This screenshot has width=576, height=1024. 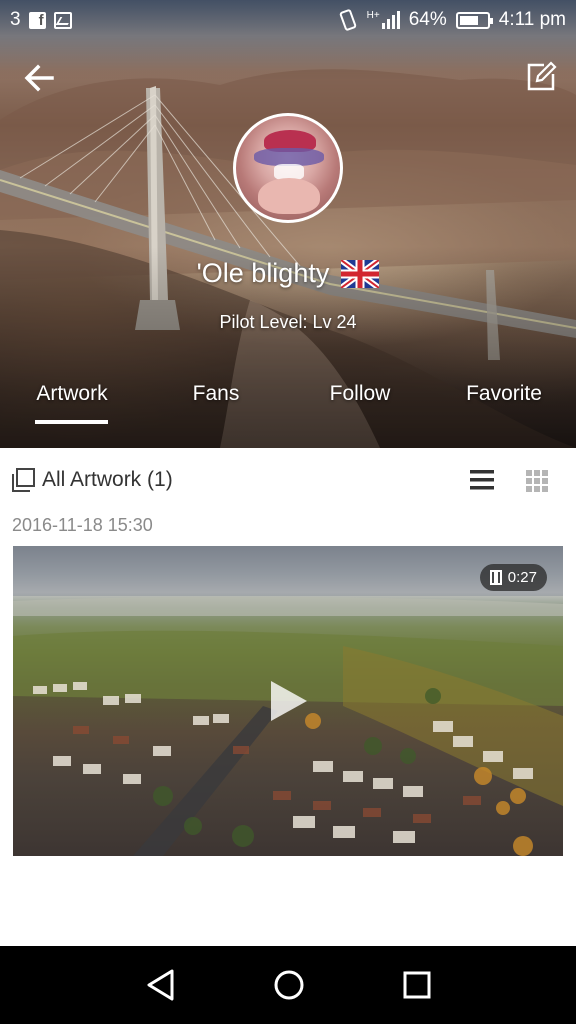 I want to click on username: 'Ole blighty, so click(x=263, y=273).